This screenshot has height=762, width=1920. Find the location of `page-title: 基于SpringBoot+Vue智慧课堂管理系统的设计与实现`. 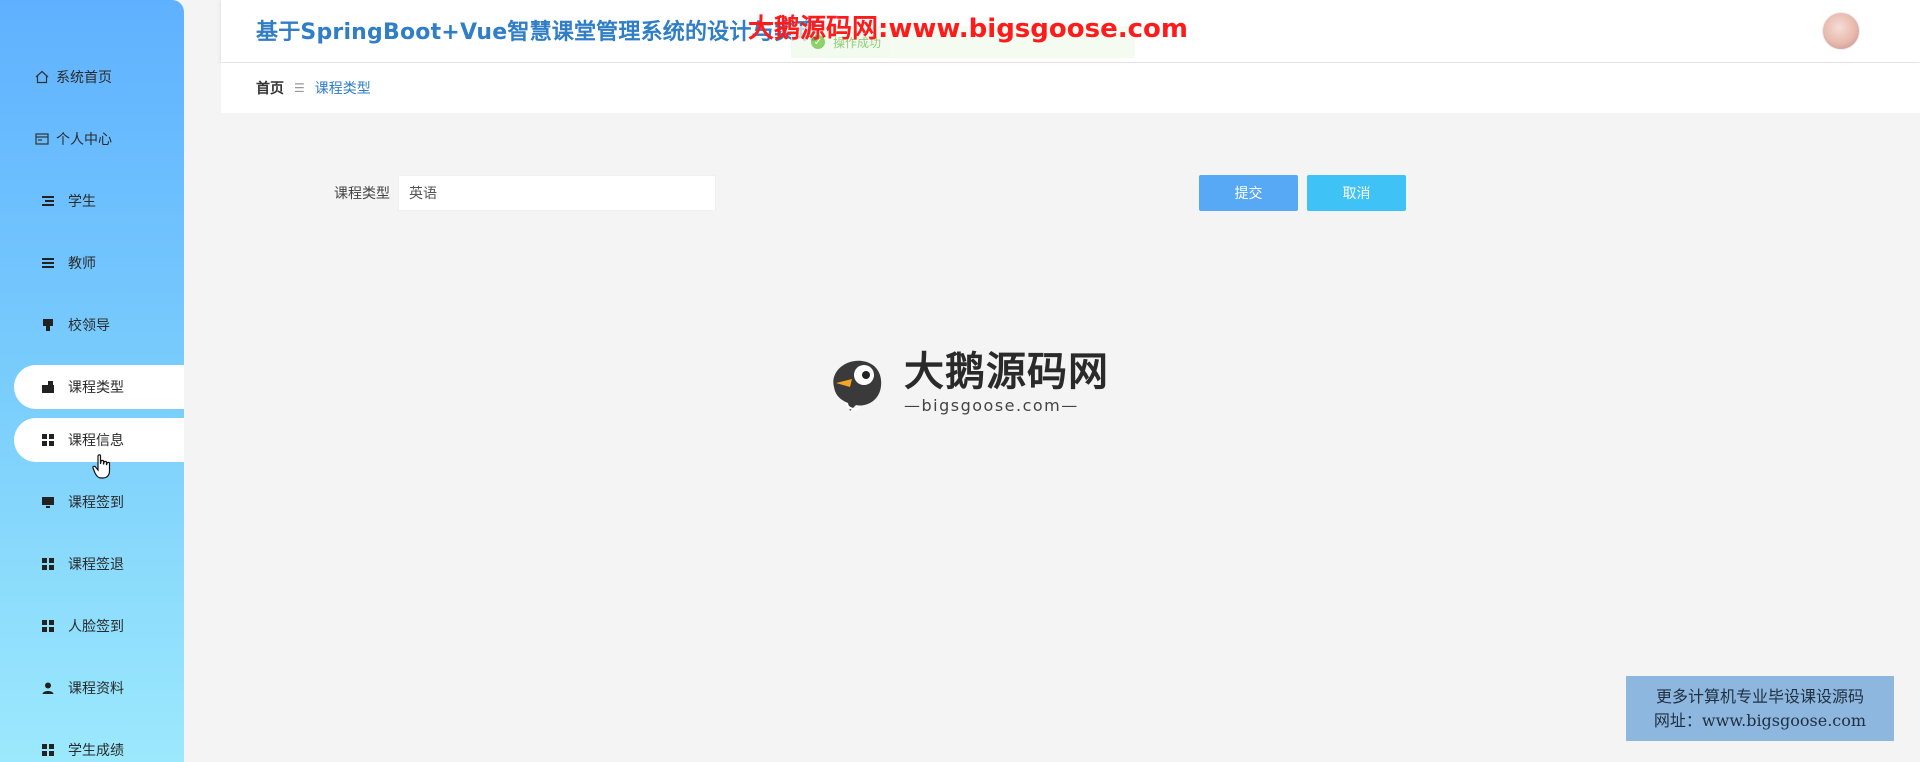

page-title: 基于SpringBoot+Vue智慧课堂管理系统的设计与实现 is located at coordinates (537, 32).